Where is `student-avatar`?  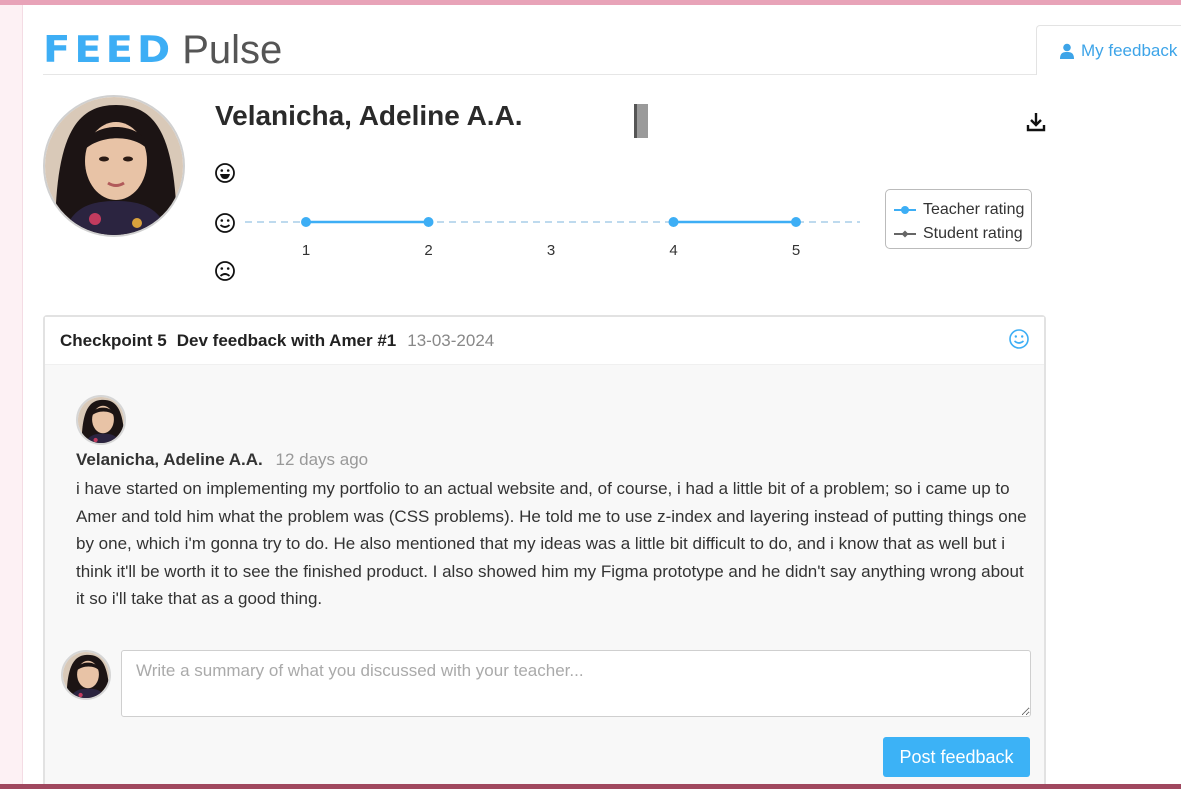 student-avatar is located at coordinates (114, 166).